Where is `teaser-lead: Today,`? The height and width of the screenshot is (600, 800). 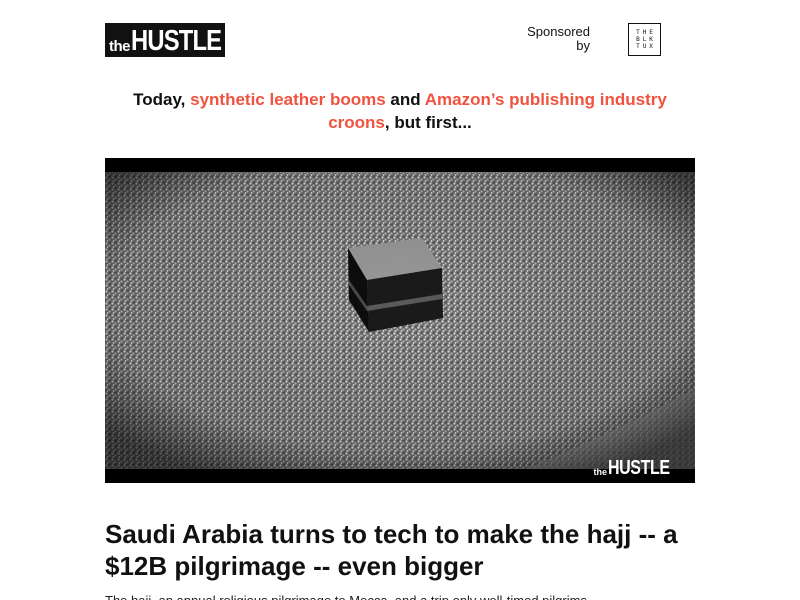 teaser-lead: Today, is located at coordinates (159, 99).